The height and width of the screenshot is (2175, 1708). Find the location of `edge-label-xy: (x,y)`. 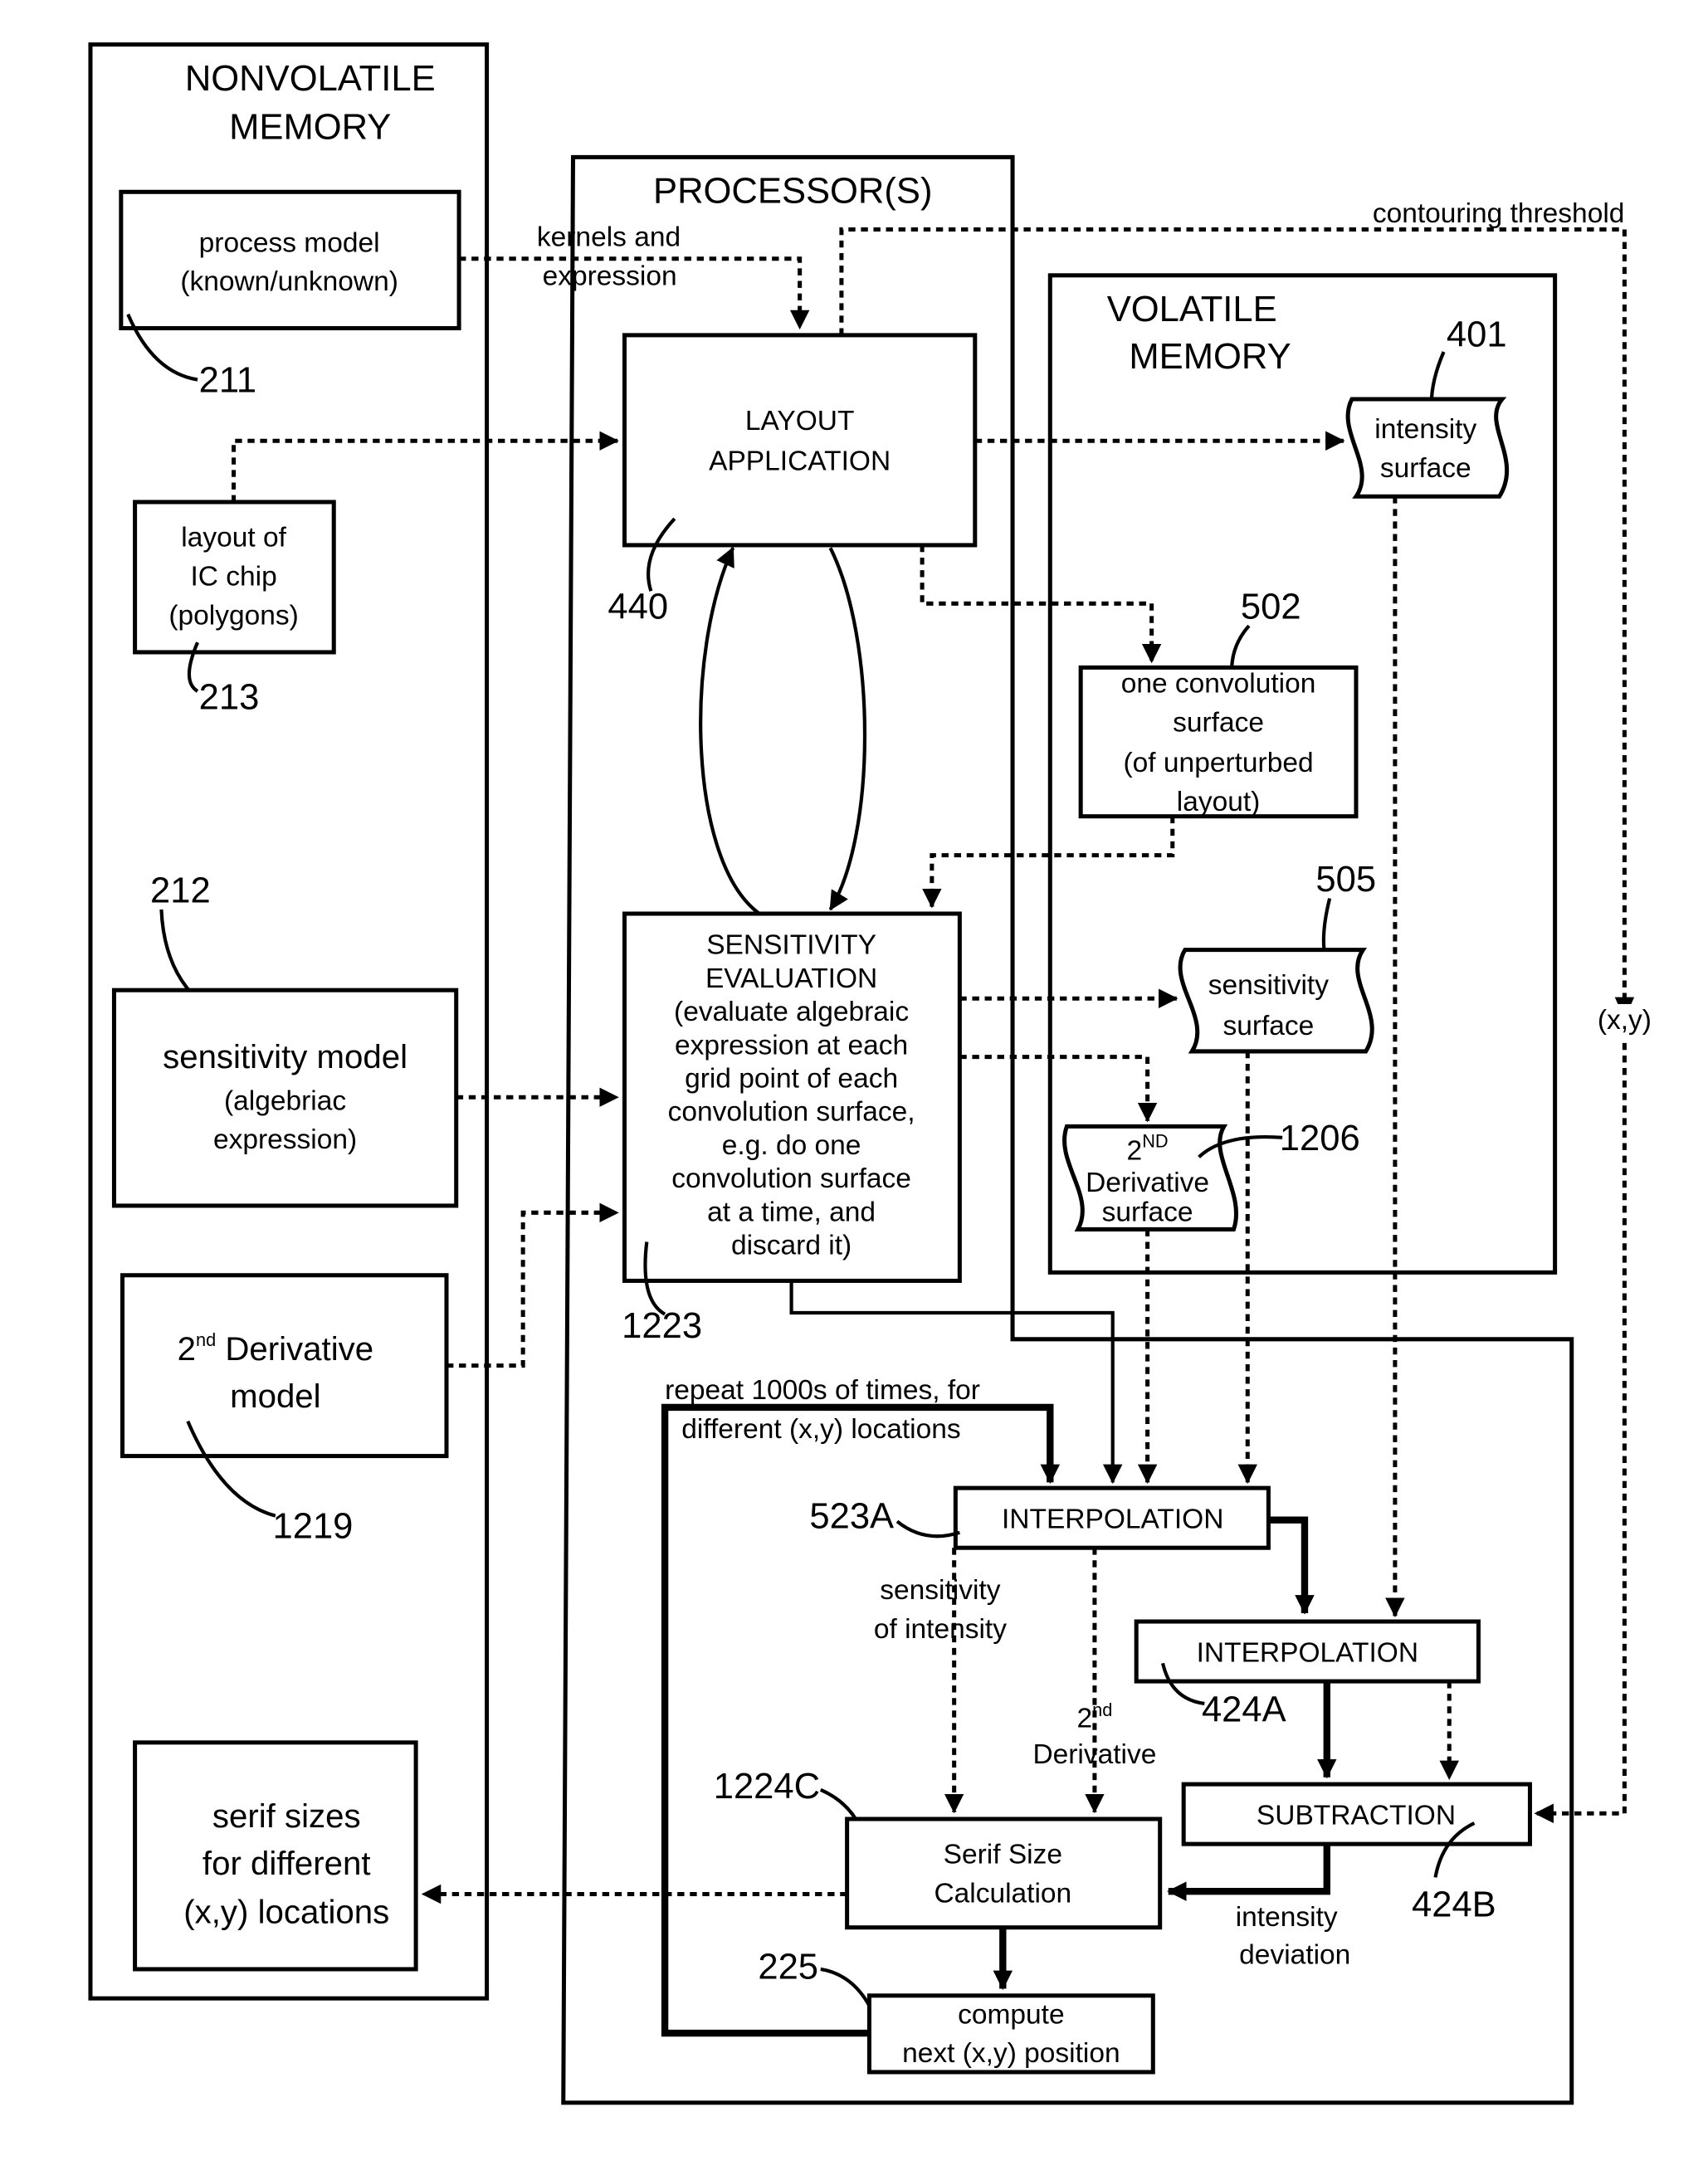

edge-label-xy: (x,y) is located at coordinates (1625, 1020).